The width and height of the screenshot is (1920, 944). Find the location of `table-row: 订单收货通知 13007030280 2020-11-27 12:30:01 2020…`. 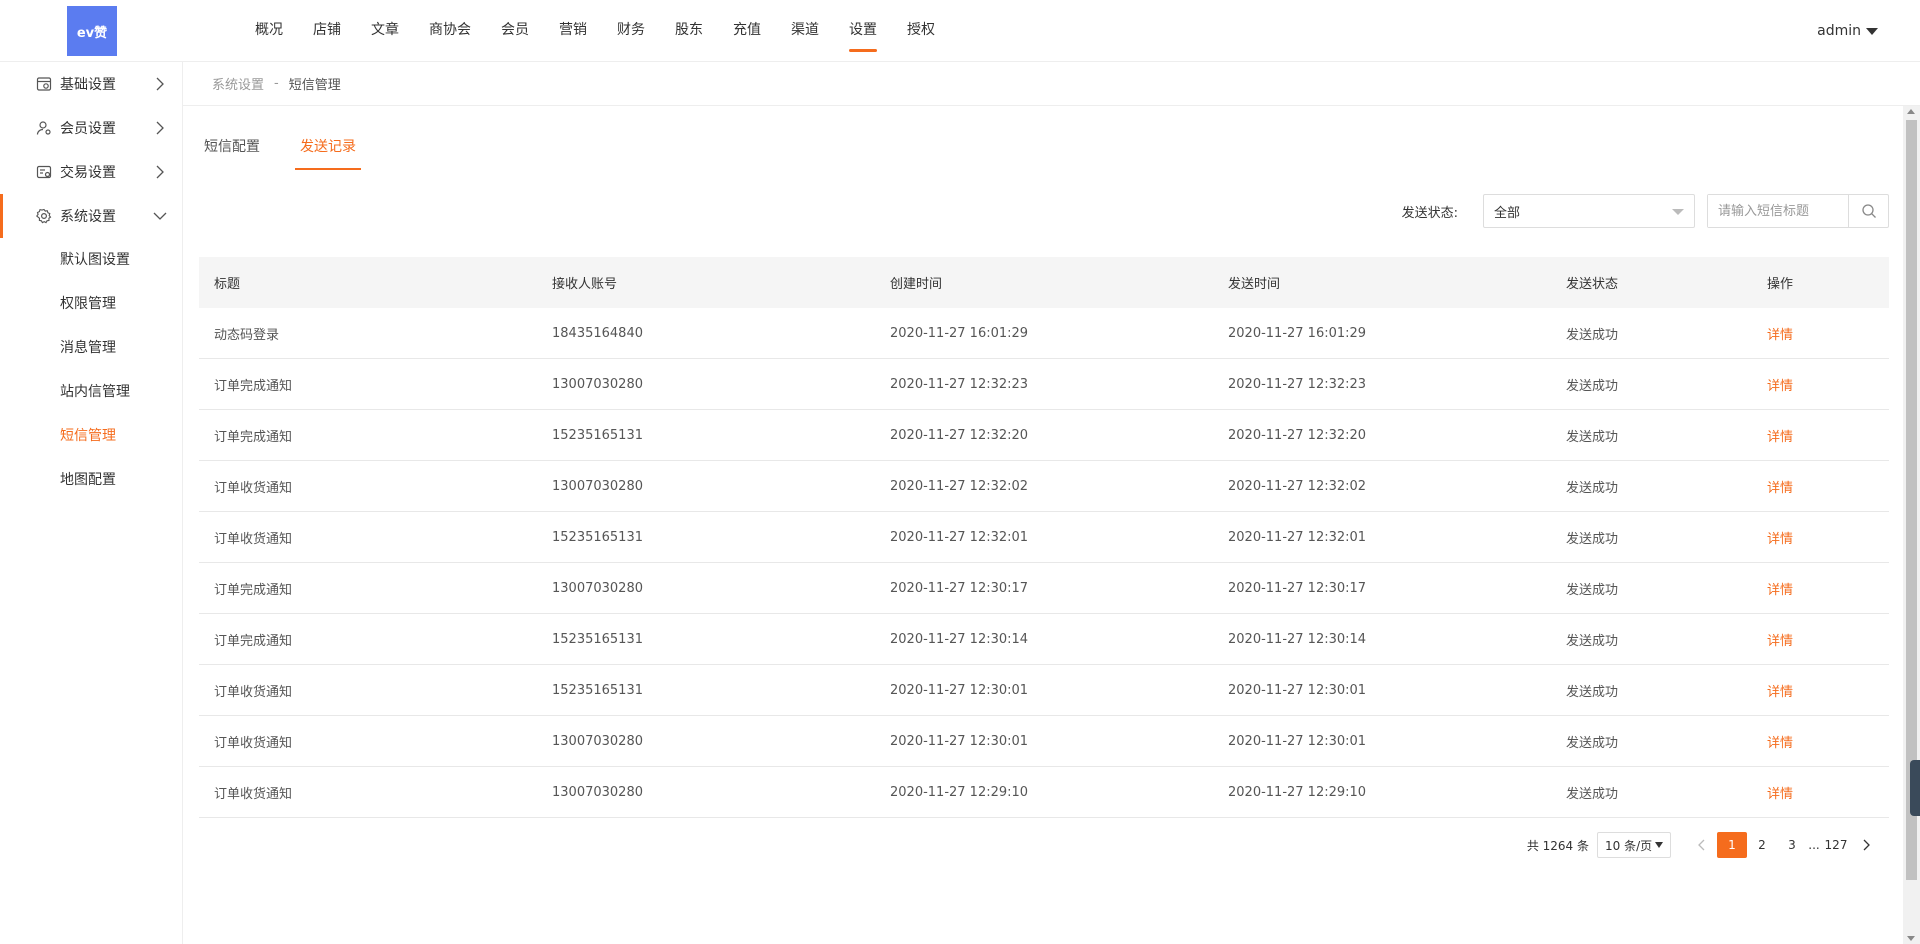

table-row: 订单收货通知 13007030280 2020-11-27 12:30:01 2020… is located at coordinates (1044, 741).